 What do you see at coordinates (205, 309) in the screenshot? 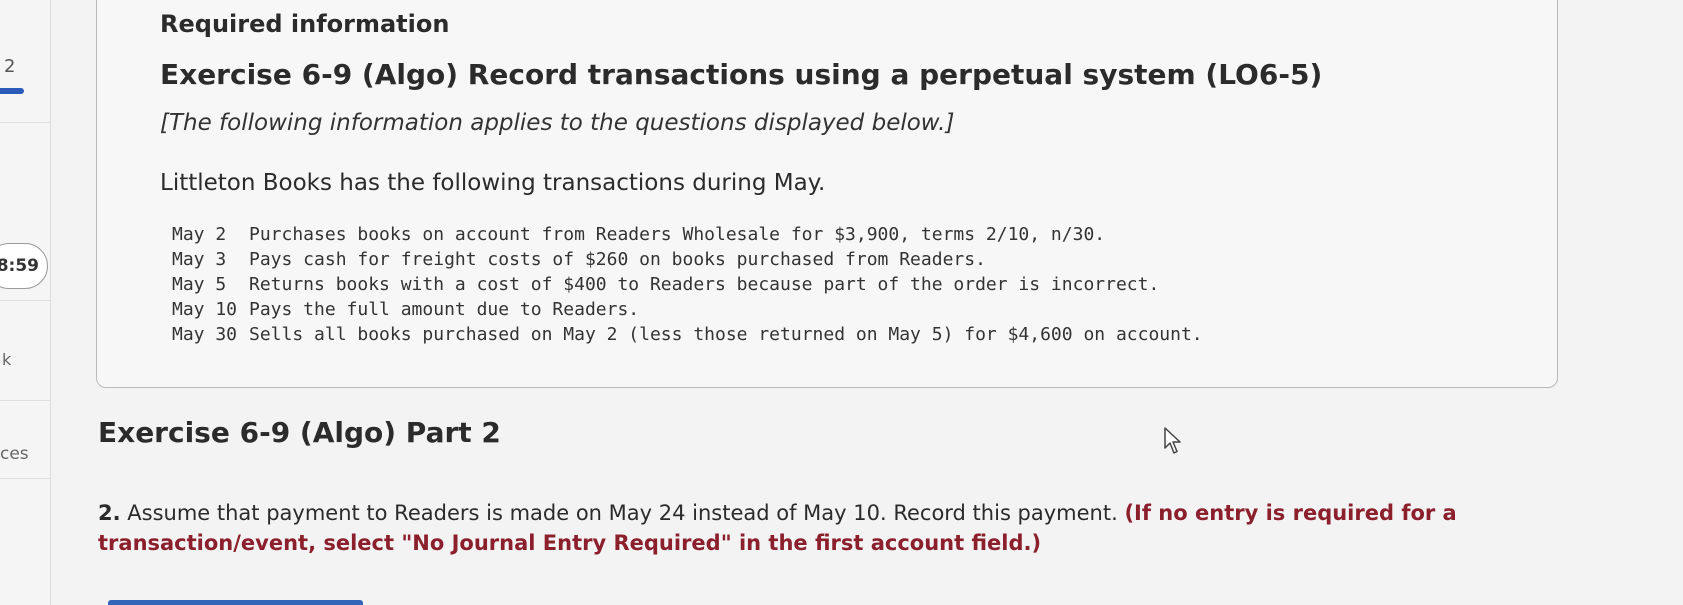
I see `transaction-date: May 10` at bounding box center [205, 309].